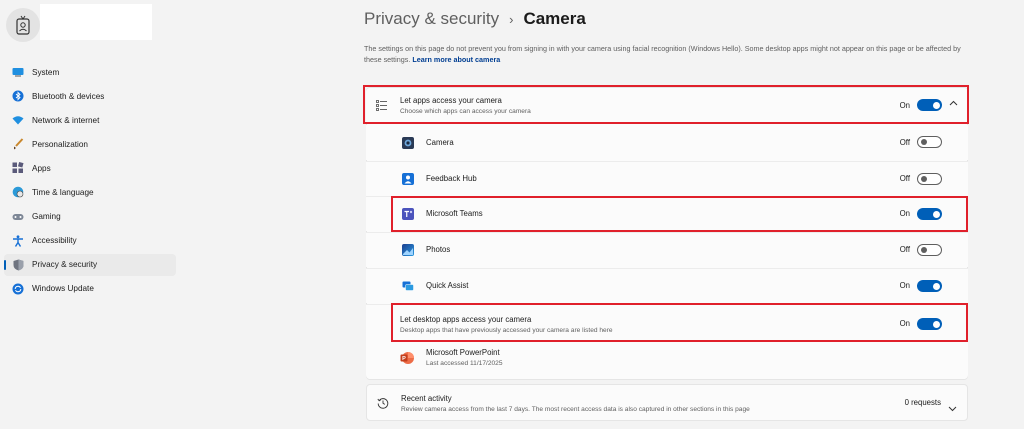 The image size is (1024, 429). Describe the element at coordinates (90, 168) in the screenshot. I see `sidebar-item-apps: Apps` at that location.